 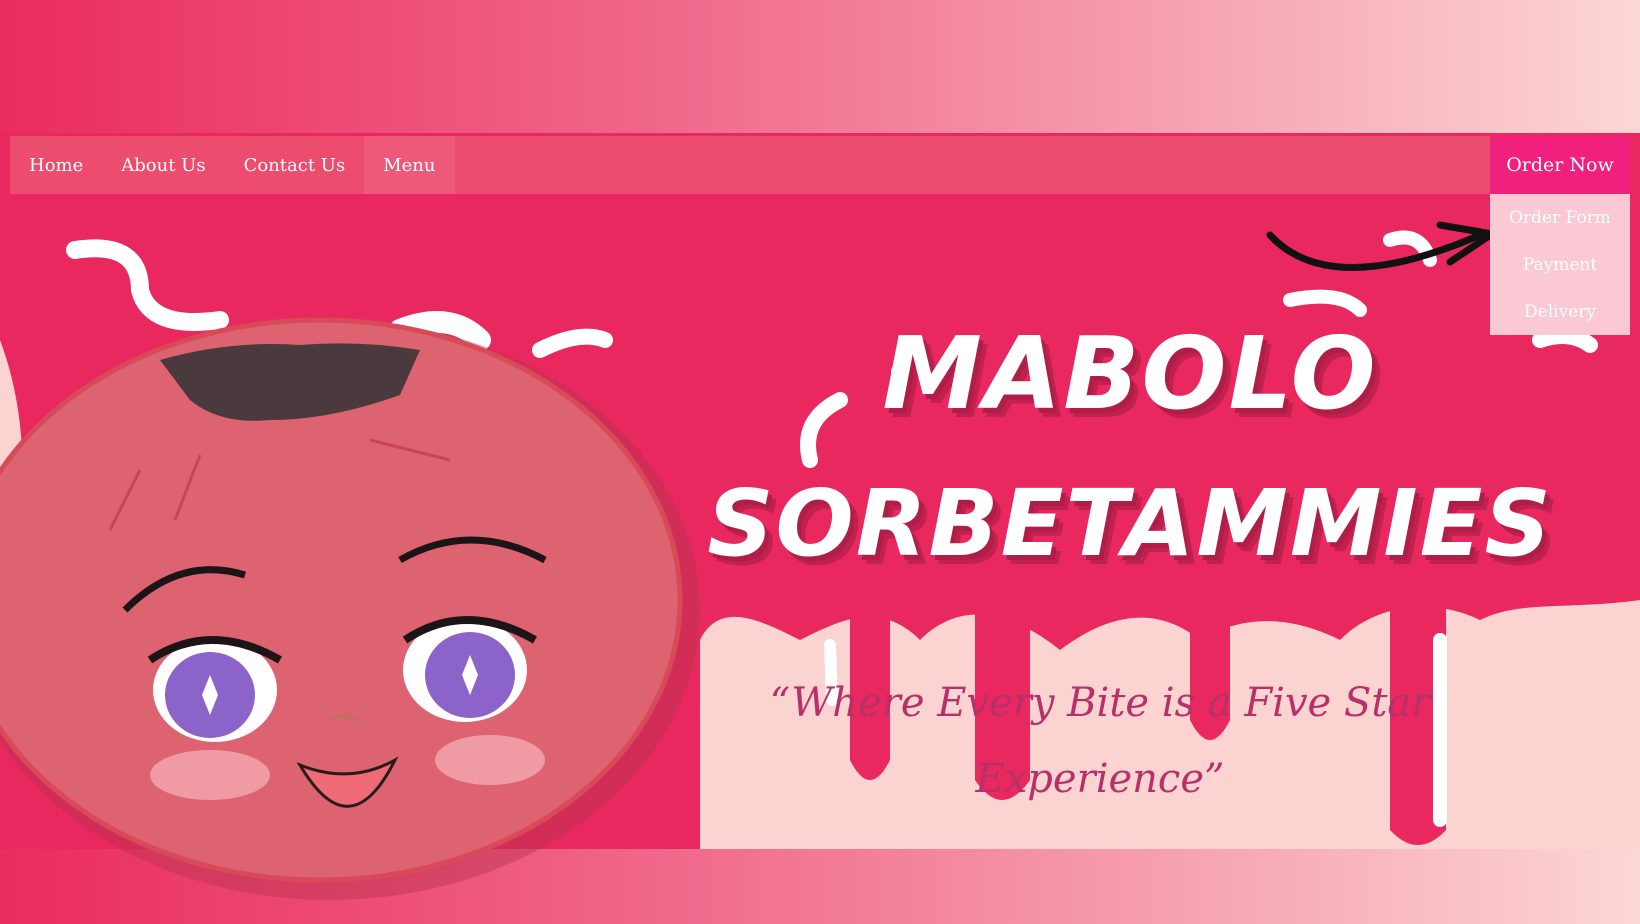 What do you see at coordinates (409, 165) in the screenshot?
I see `nav-item-menu: Menu` at bounding box center [409, 165].